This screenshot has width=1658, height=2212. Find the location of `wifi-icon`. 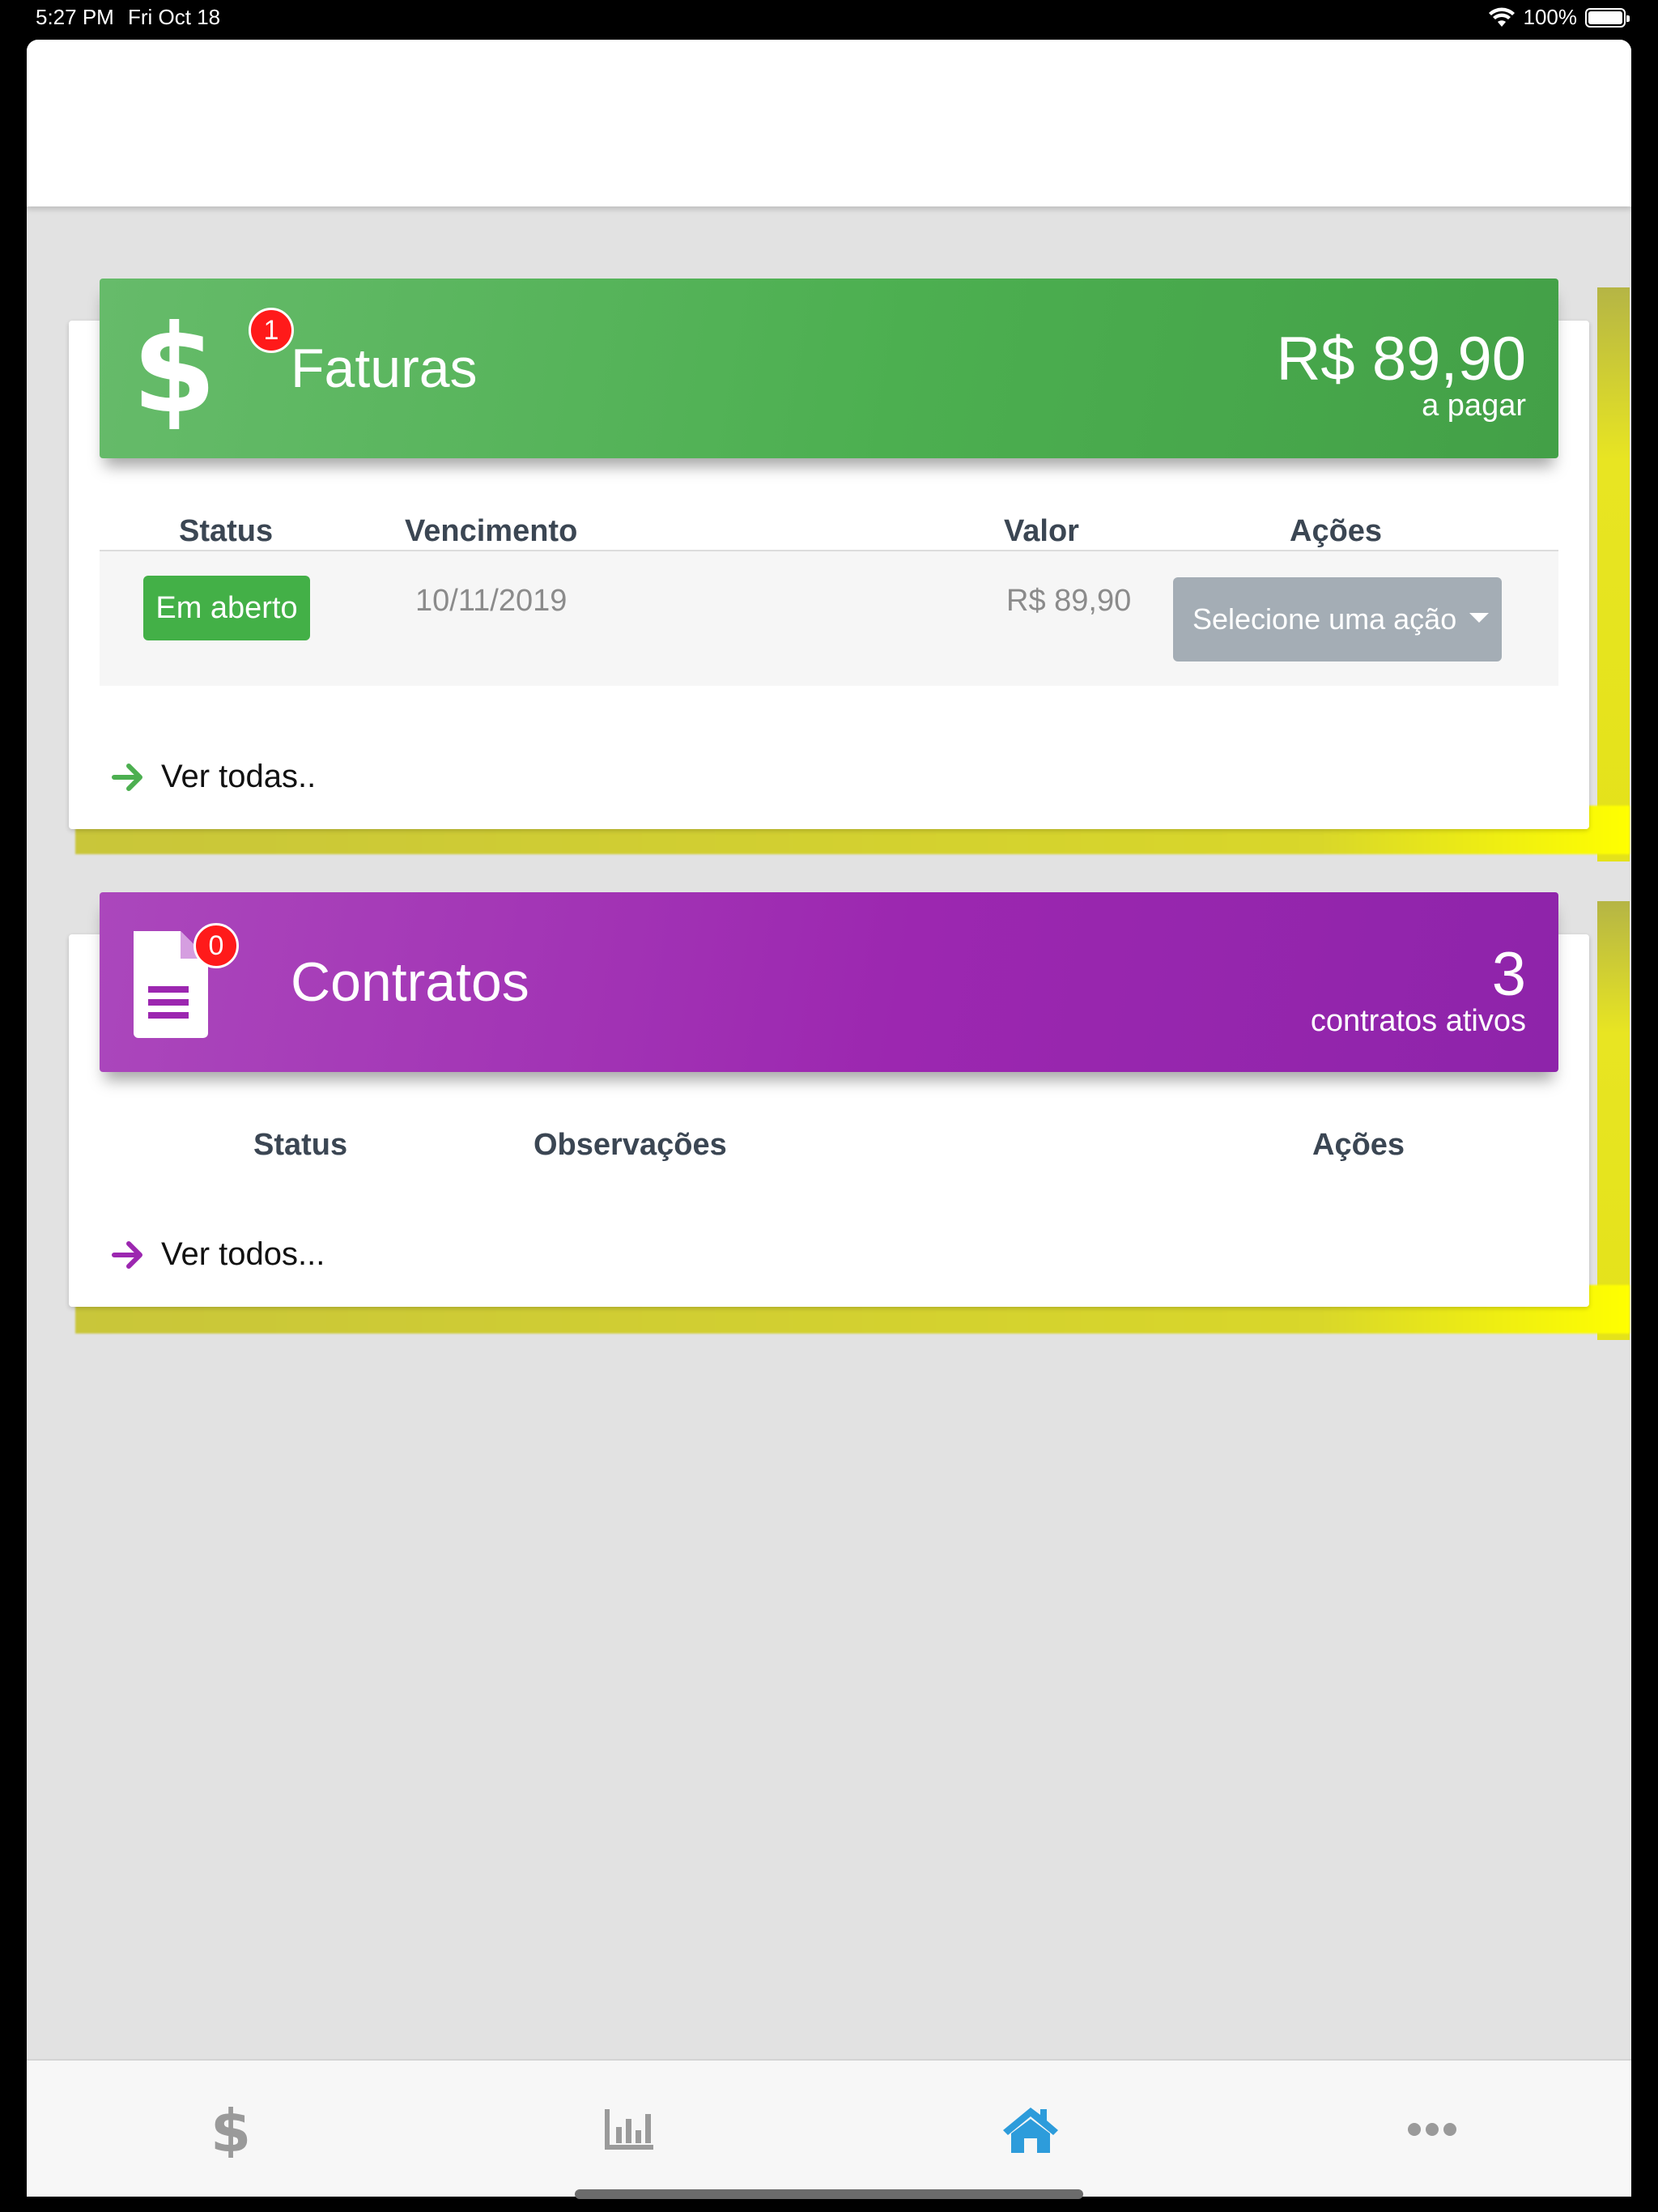

wifi-icon is located at coordinates (1501, 17).